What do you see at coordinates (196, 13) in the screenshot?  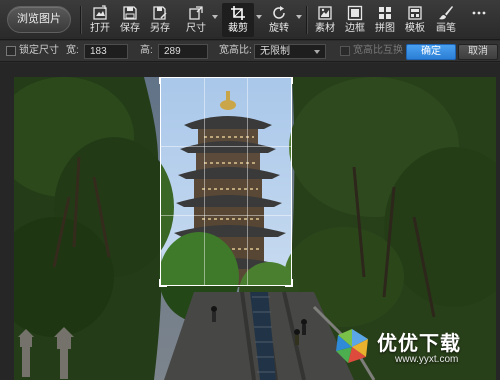 I see `resize-icon` at bounding box center [196, 13].